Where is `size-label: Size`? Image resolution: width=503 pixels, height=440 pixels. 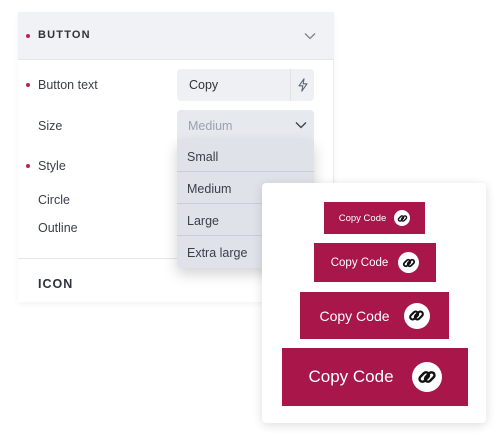
size-label: Size is located at coordinates (50, 126).